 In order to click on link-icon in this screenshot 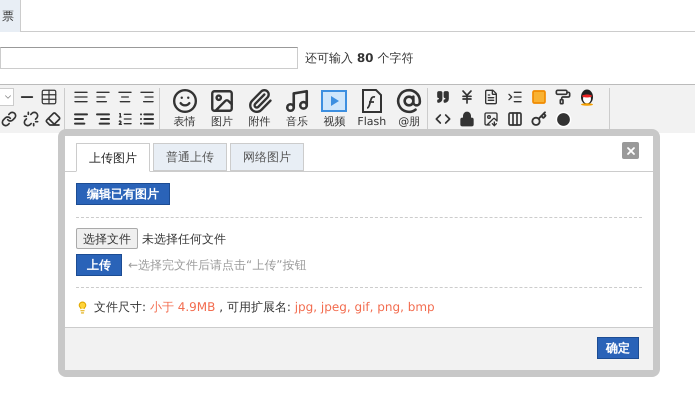, I will do `click(9, 119)`.